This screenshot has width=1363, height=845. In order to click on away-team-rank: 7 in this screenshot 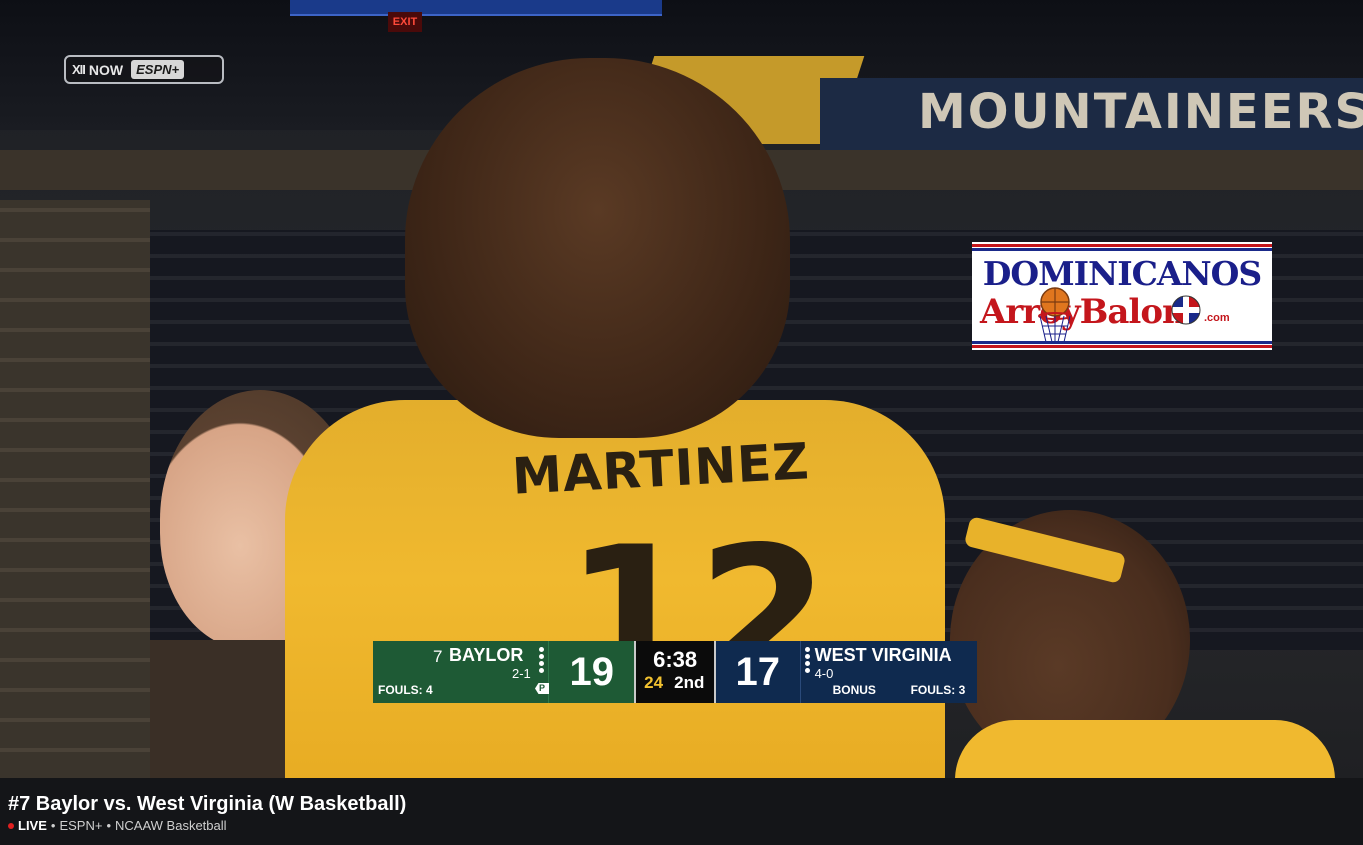, I will do `click(438, 656)`.